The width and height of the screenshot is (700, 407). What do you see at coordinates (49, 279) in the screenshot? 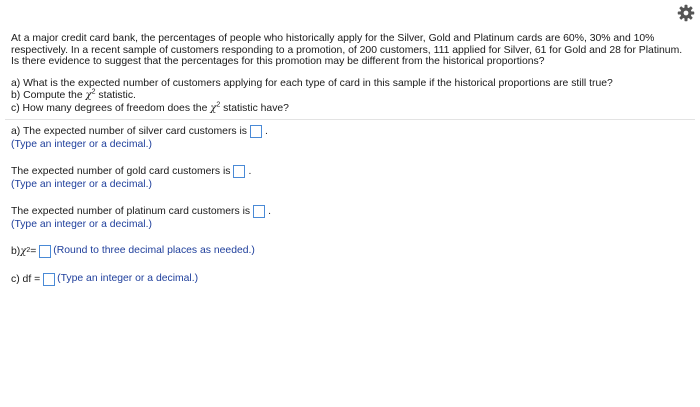
I see `df-input` at bounding box center [49, 279].